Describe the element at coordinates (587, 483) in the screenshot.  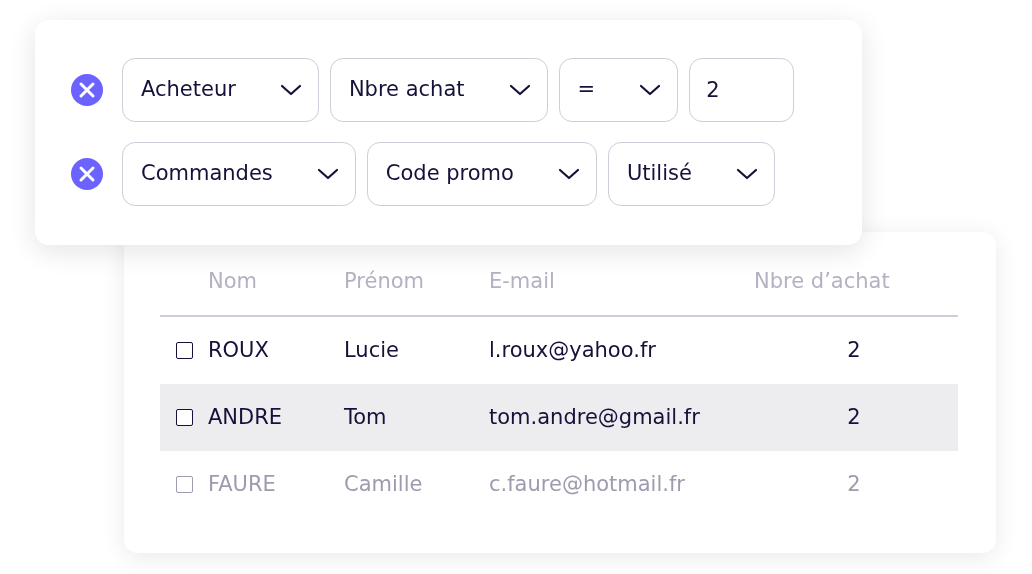
I see `table-cell: c.faure@hotmail.fr` at that location.